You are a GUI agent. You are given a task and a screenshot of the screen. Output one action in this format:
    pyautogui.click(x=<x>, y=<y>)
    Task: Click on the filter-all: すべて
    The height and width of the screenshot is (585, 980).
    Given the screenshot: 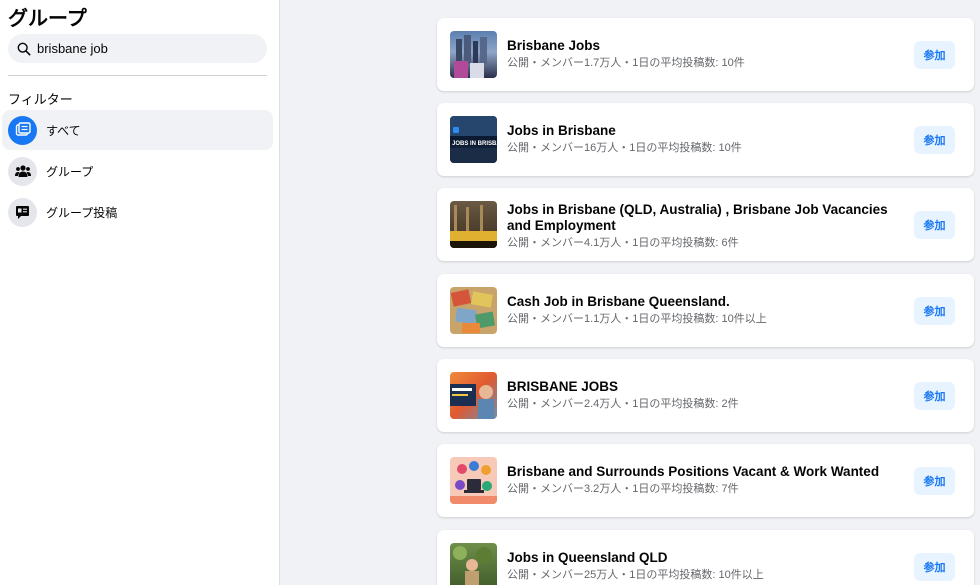 What is the action you would take?
    pyautogui.click(x=137, y=130)
    